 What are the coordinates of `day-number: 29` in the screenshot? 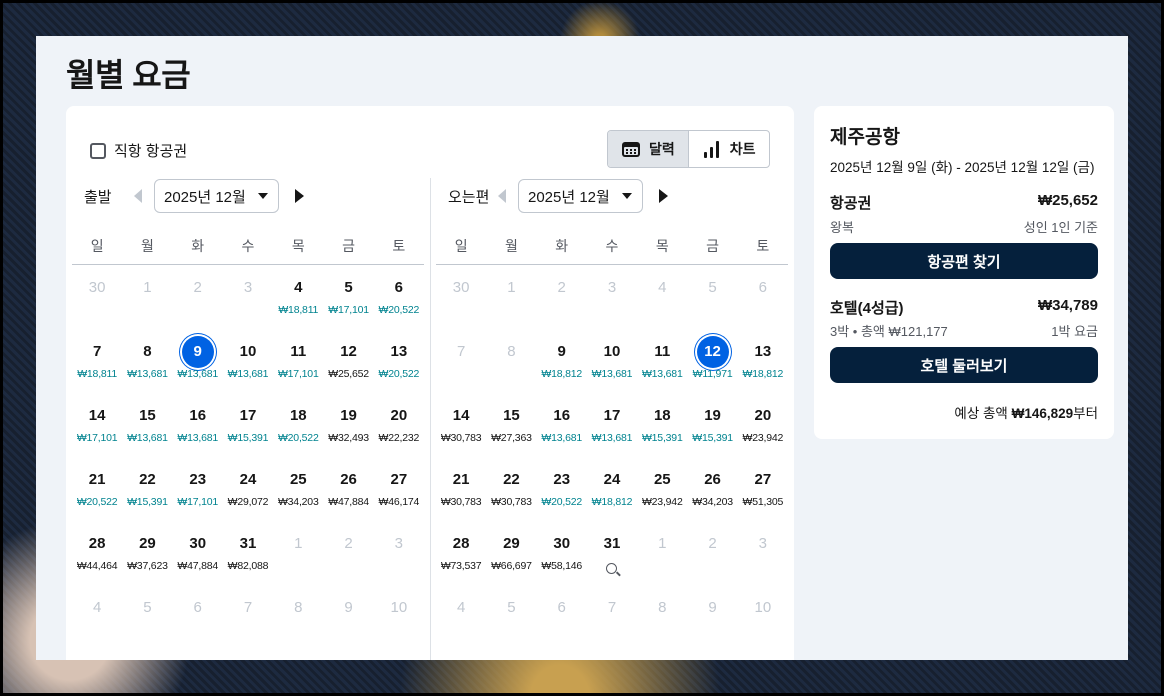 It's located at (511, 543).